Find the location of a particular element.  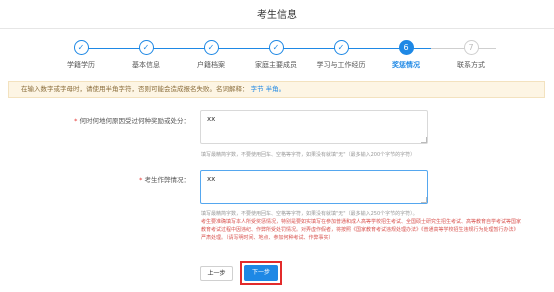

notice-text: 在输入数字或字母时，请使用半角字符，否则可能会造成报名失败。名词解释： is located at coordinates (135, 89).